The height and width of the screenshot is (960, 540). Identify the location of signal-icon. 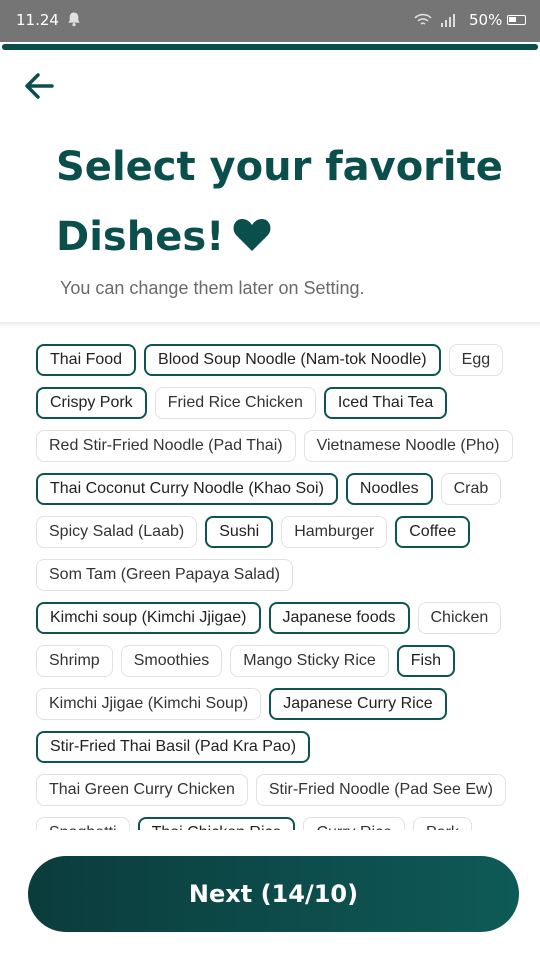
(448, 20).